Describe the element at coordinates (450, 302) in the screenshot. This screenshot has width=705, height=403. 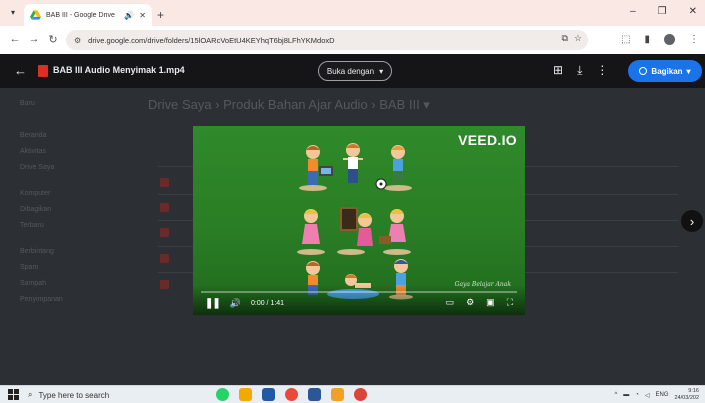
I see `captions-icon: ▭` at that location.